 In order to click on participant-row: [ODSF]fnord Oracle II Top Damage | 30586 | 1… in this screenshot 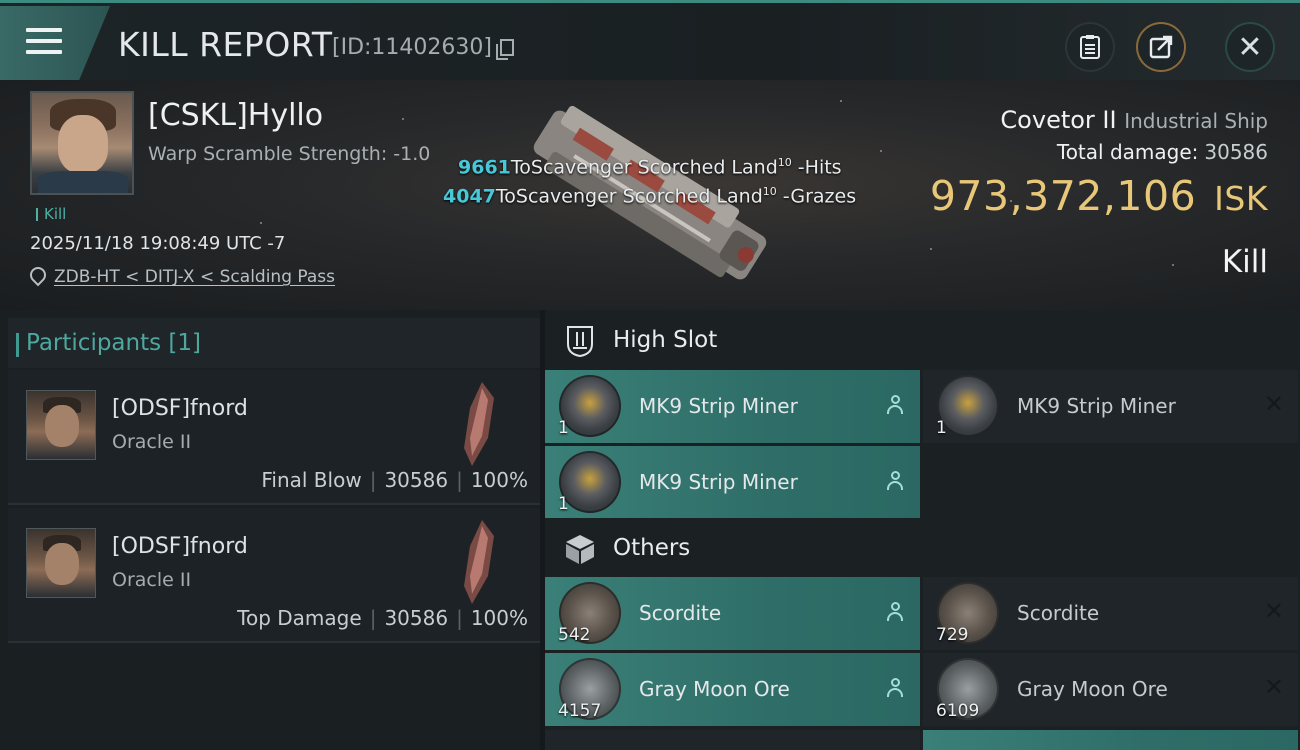, I will do `click(274, 575)`.